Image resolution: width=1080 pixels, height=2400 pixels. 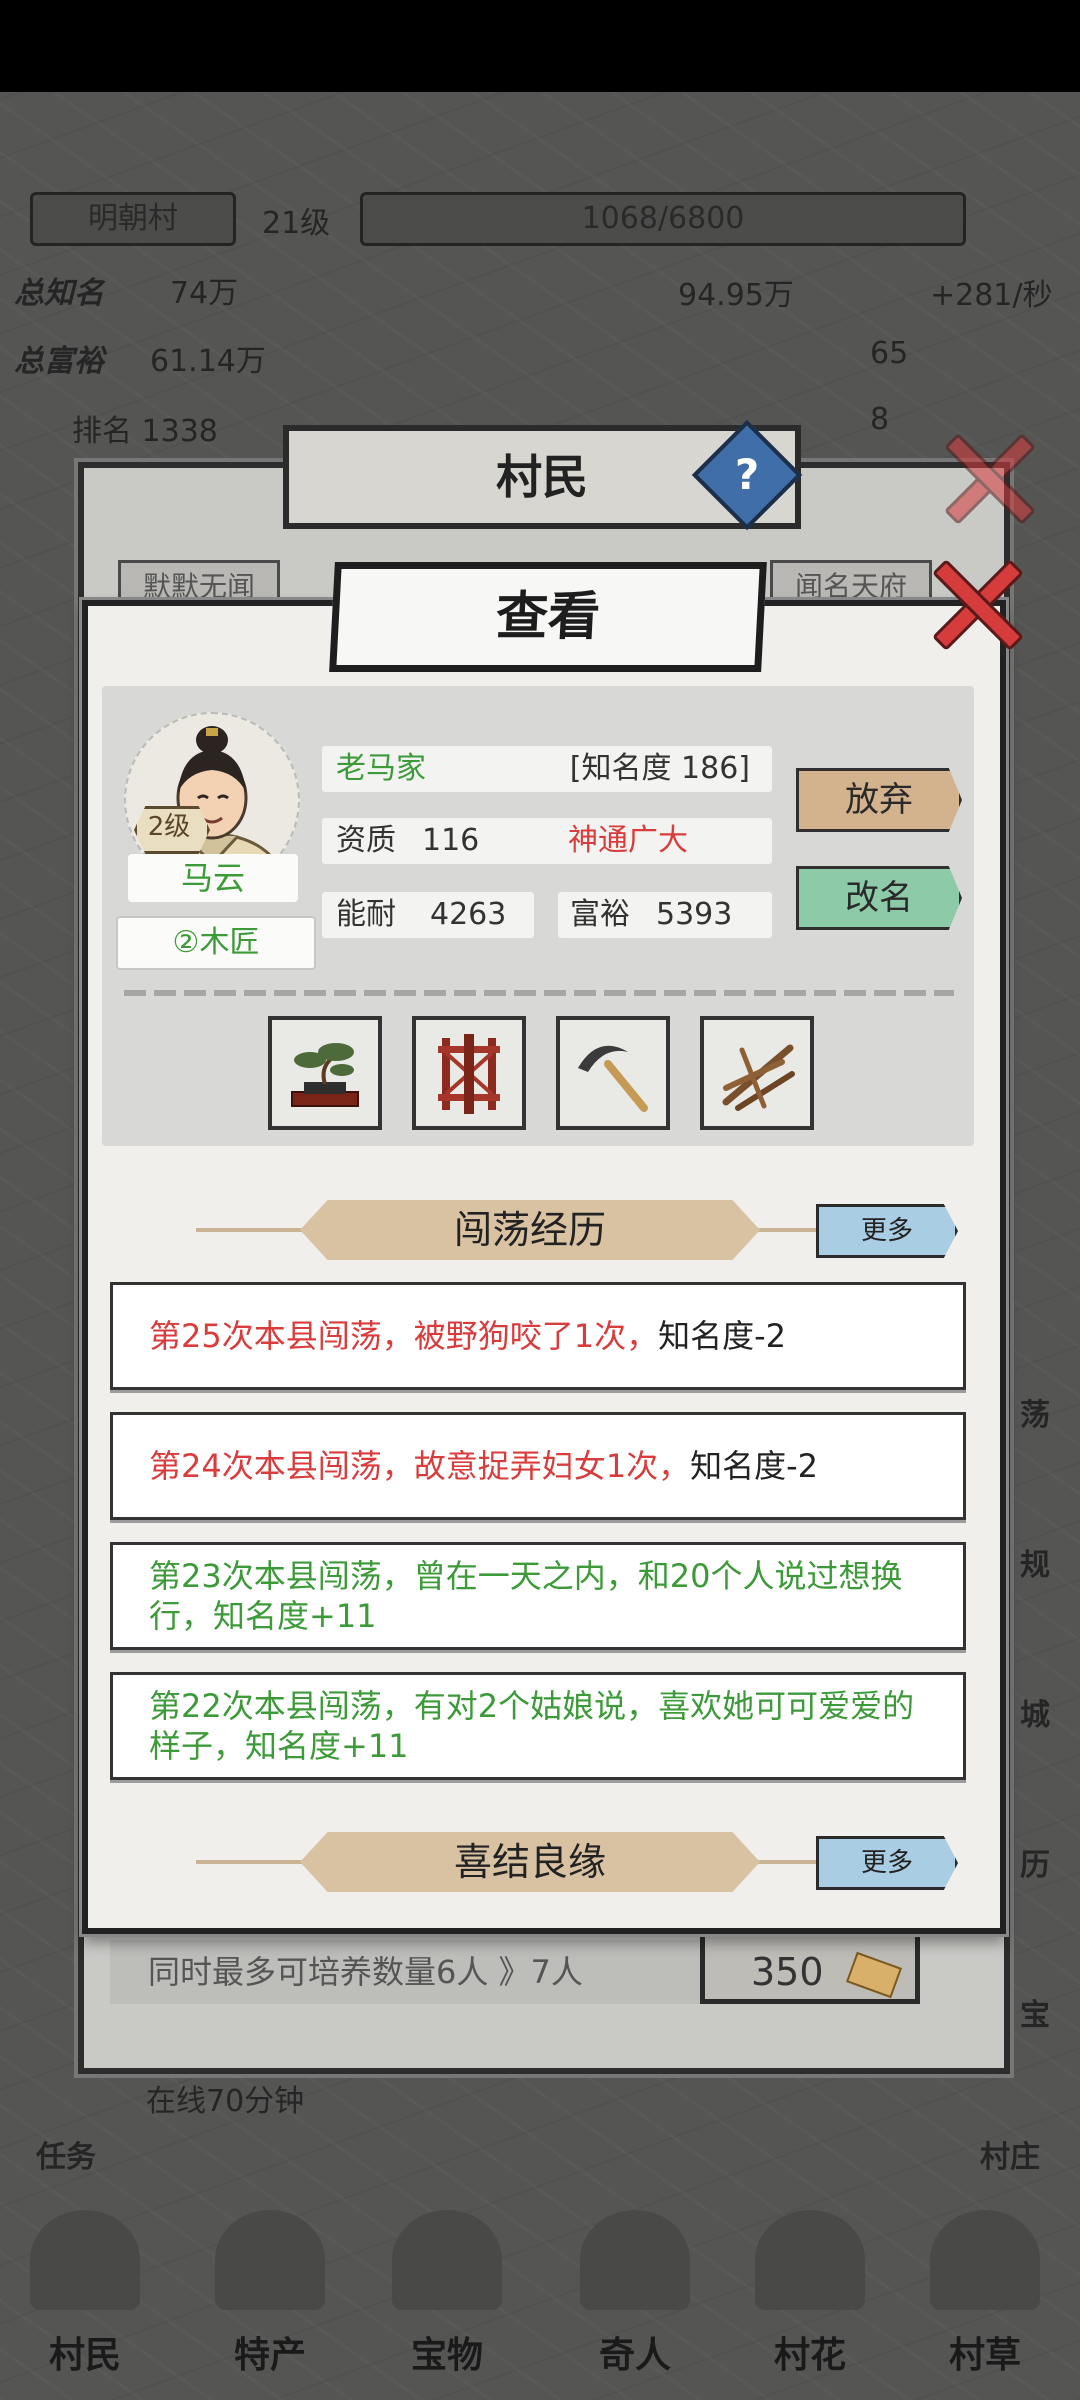 What do you see at coordinates (873, 1974) in the screenshot?
I see `ticket-icon` at bounding box center [873, 1974].